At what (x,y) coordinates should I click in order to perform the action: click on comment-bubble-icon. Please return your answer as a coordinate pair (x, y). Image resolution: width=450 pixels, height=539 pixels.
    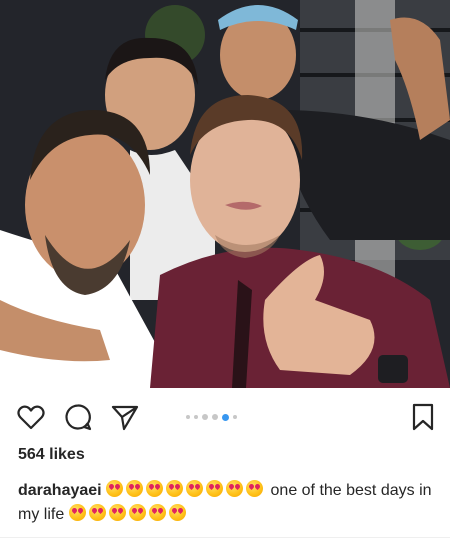
    Looking at the image, I should click on (78, 417).